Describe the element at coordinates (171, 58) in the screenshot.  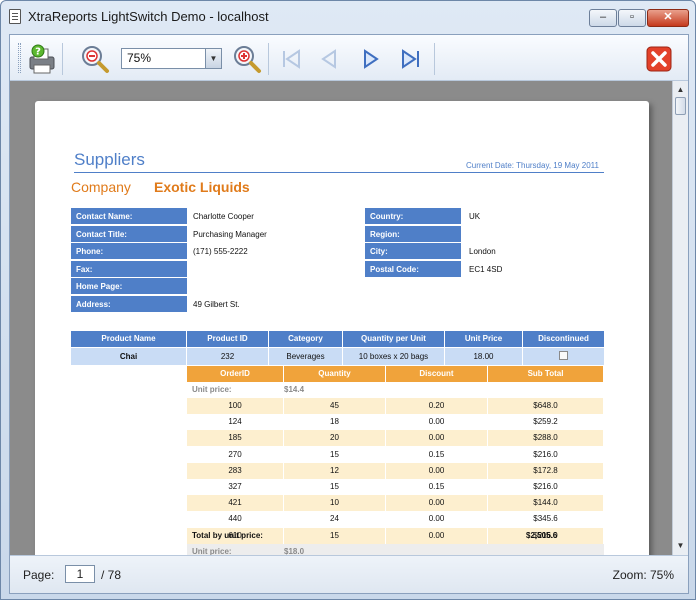
I see `zoom-dropdown: 75% ▼` at that location.